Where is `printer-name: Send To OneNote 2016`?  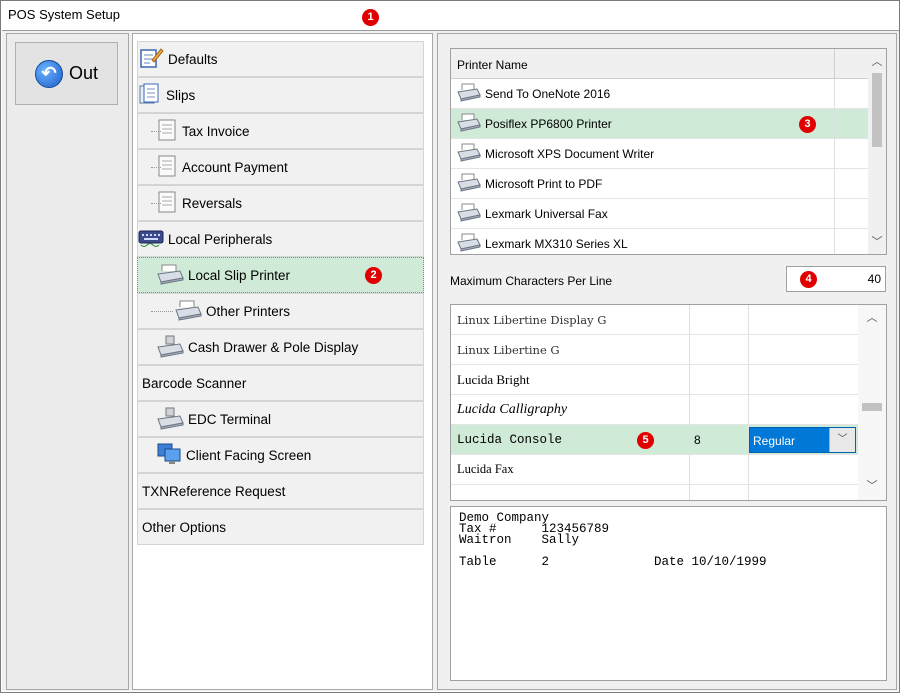
printer-name: Send To OneNote 2016 is located at coordinates (548, 93).